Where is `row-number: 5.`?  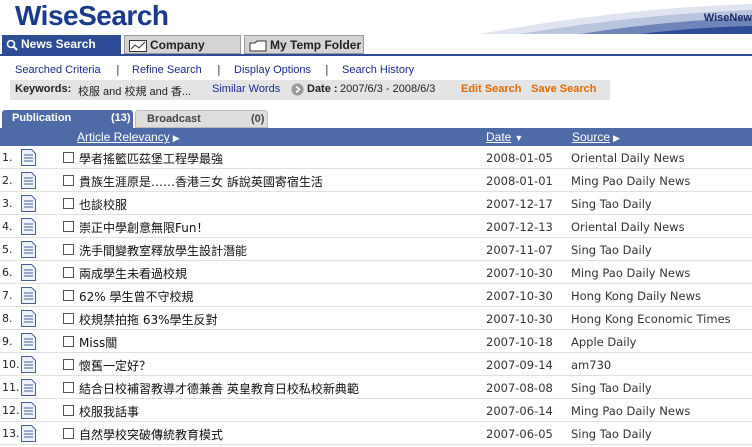 row-number: 5. is located at coordinates (7, 249).